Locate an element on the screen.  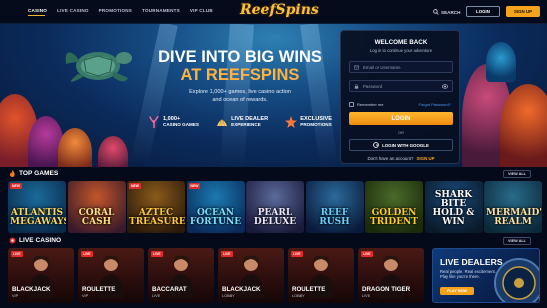
game-tile: REEF RUSH is located at coordinates (334, 207).